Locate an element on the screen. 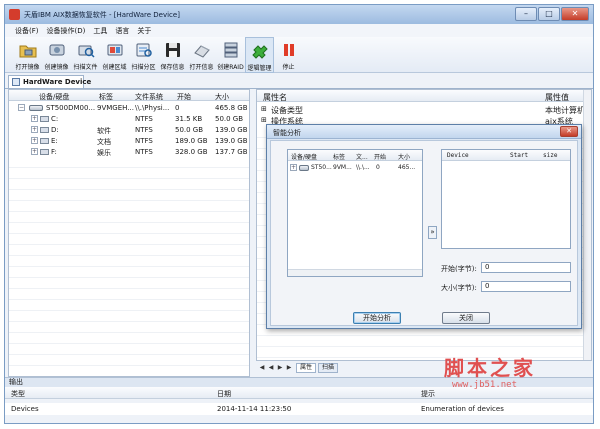 The height and width of the screenshot is (429, 600). disk-size: 465.8 GB is located at coordinates (231, 108).